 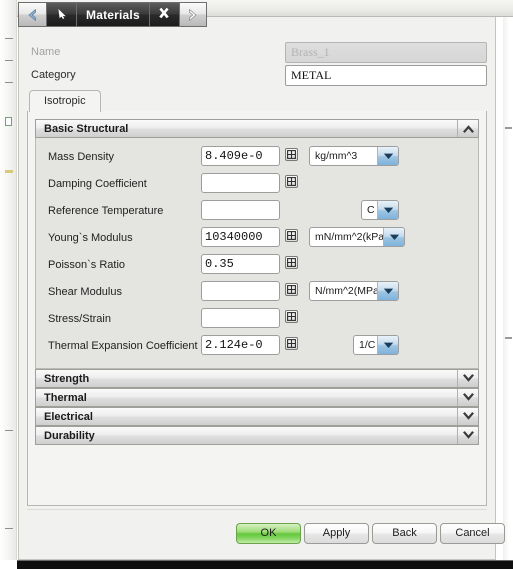 I want to click on property-label: Poisson`s Ratio, so click(x=87, y=265).